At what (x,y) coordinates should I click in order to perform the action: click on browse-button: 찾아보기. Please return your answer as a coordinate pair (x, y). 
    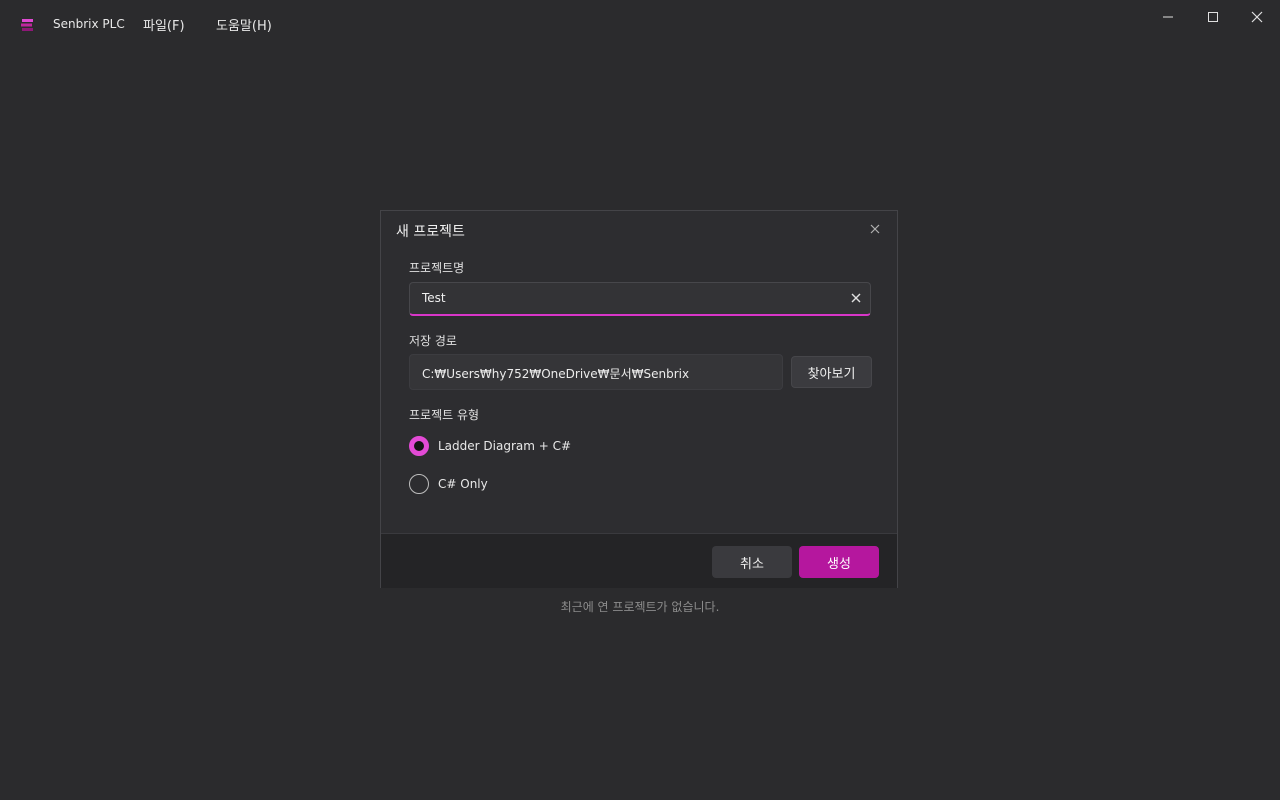
    Looking at the image, I should click on (831, 372).